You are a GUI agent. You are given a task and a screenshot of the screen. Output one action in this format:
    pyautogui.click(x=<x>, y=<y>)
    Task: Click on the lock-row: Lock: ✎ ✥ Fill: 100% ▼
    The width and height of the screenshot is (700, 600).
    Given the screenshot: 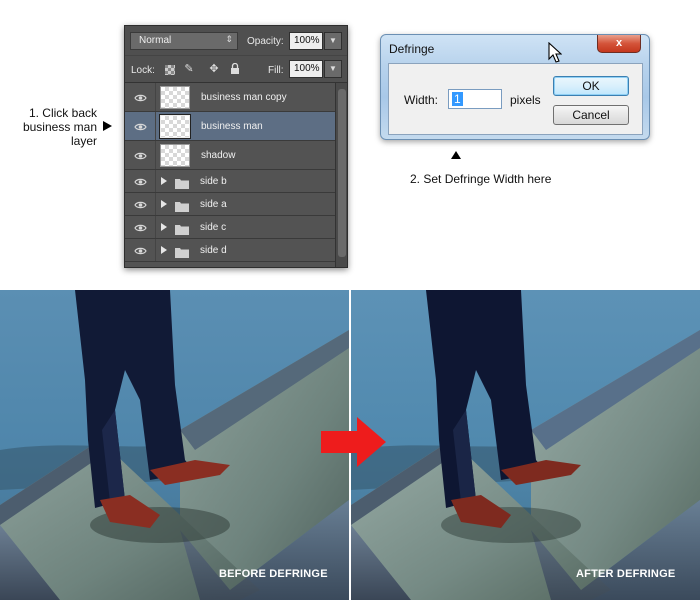 What is the action you would take?
    pyautogui.click(x=236, y=69)
    